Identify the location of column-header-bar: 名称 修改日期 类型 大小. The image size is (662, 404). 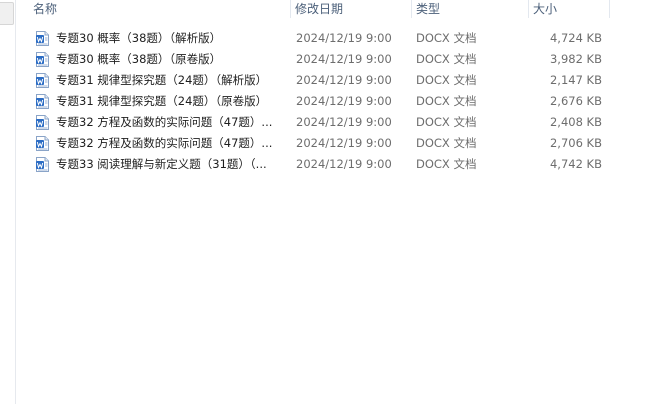
(339, 9).